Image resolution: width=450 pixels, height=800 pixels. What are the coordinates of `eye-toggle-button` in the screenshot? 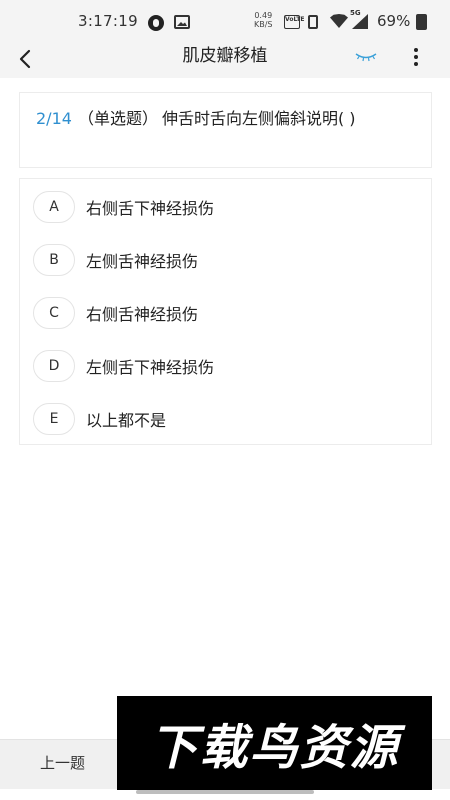 It's located at (366, 56).